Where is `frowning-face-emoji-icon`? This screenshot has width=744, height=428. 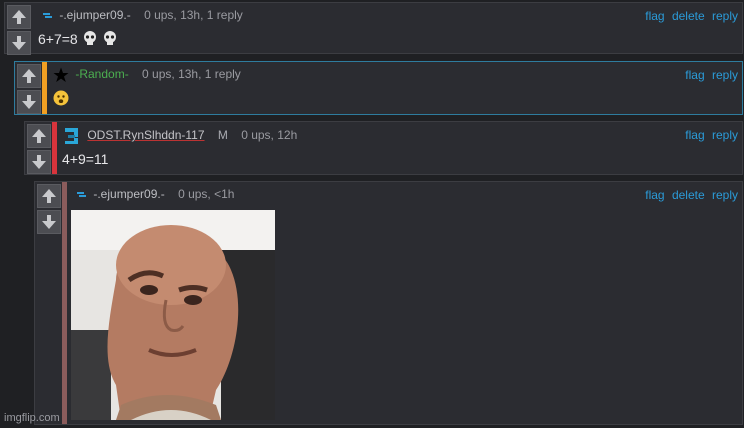
frowning-face-emoji-icon is located at coordinates (61, 98).